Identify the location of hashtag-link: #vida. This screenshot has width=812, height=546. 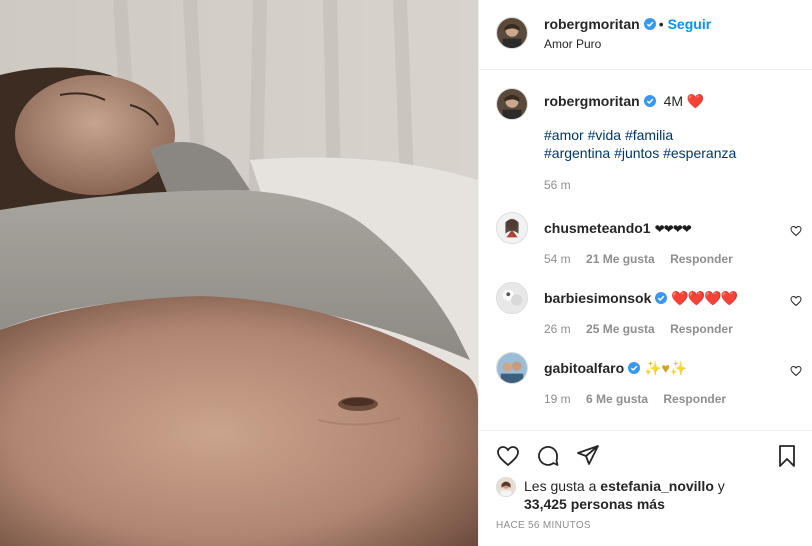
(604, 135).